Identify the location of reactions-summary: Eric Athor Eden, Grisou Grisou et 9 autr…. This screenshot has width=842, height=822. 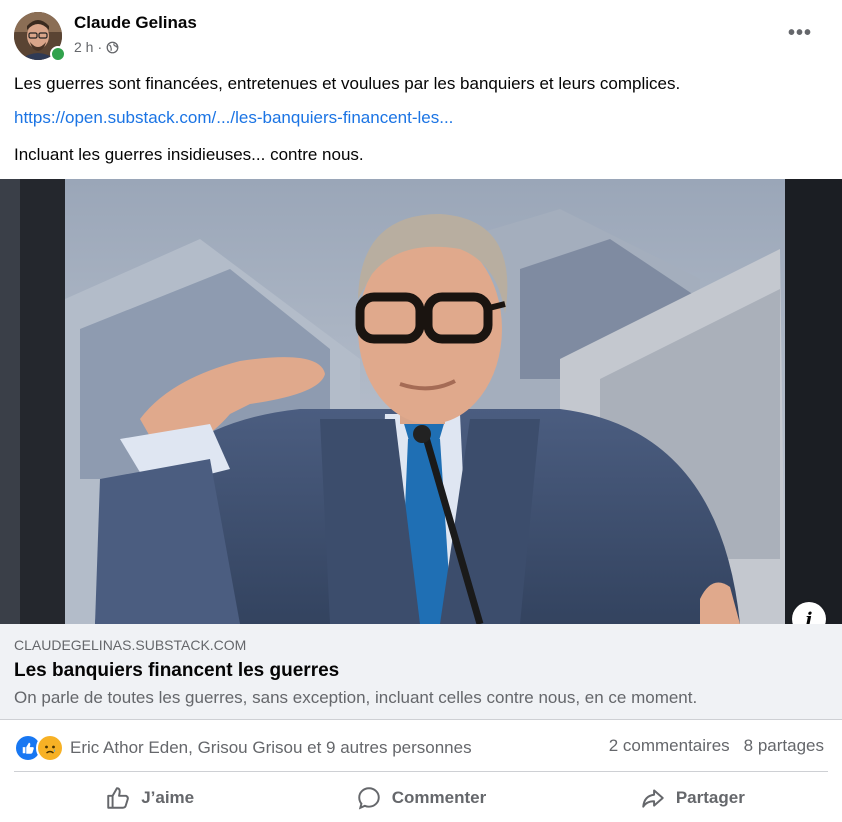
(243, 748).